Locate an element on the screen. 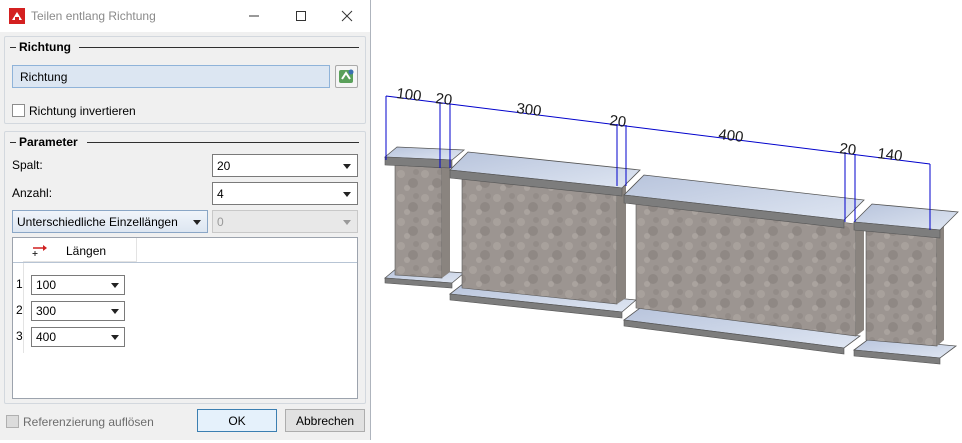 This screenshot has width=962, height=443. spalt-label: Spalt: is located at coordinates (27, 165).